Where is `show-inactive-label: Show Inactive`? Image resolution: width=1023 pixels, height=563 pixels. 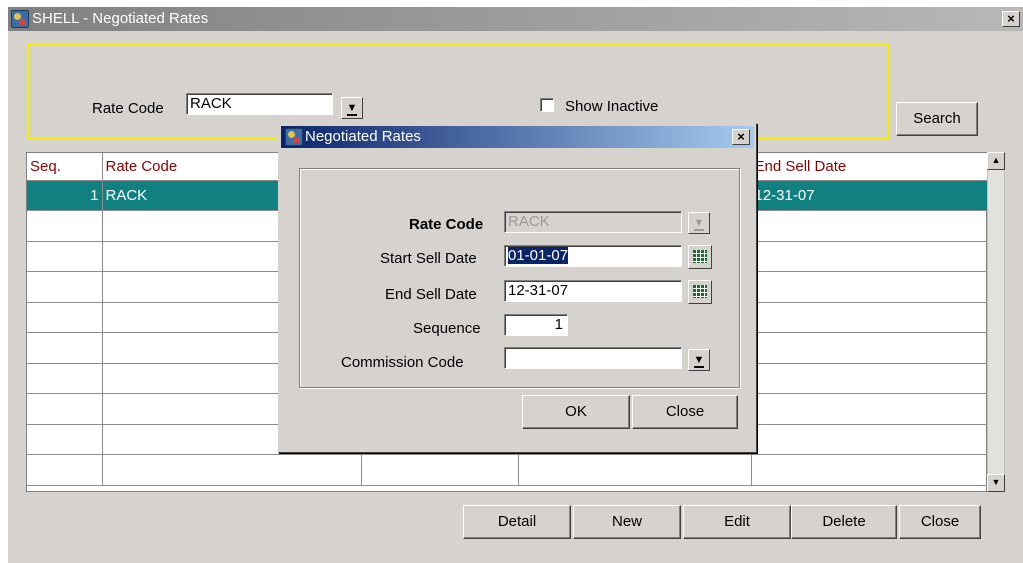 show-inactive-label: Show Inactive is located at coordinates (612, 106).